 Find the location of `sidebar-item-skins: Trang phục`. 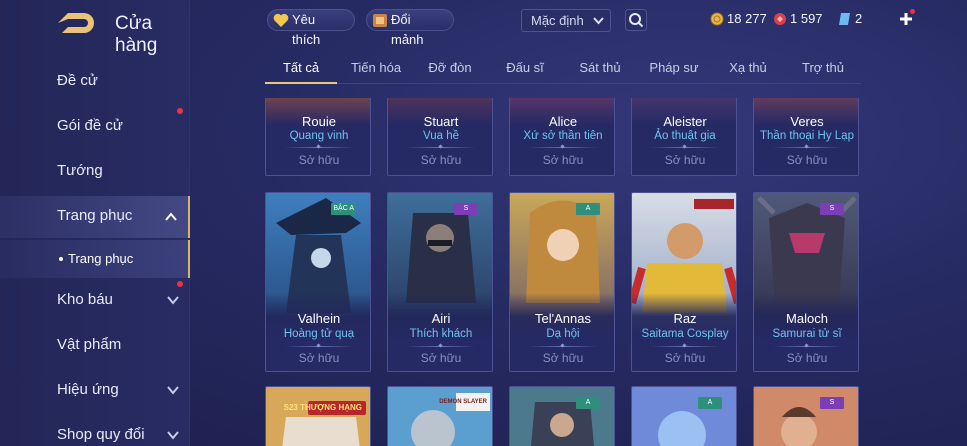

sidebar-item-skins: Trang phục is located at coordinates (95, 217).